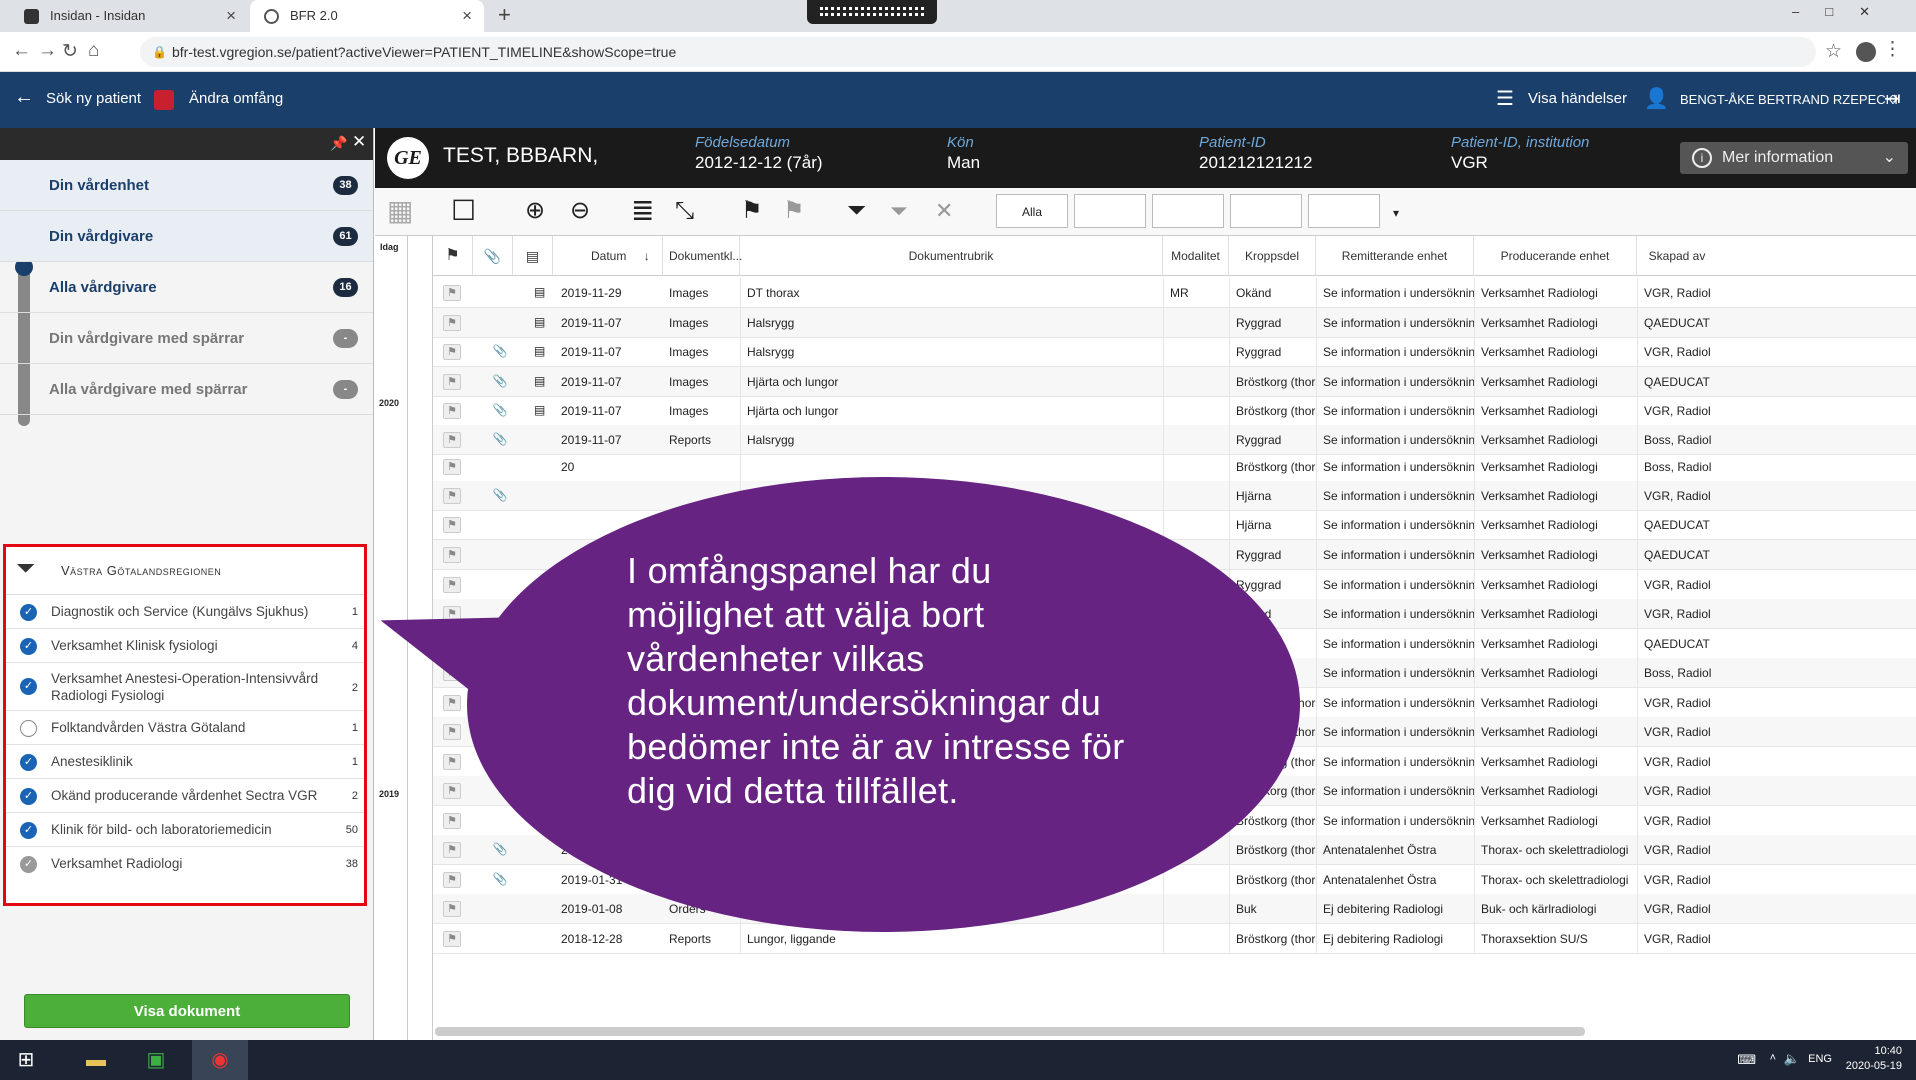 The height and width of the screenshot is (1080, 1916). Describe the element at coordinates (220, 1060) in the screenshot. I see `chrome-icon: ◉` at that location.